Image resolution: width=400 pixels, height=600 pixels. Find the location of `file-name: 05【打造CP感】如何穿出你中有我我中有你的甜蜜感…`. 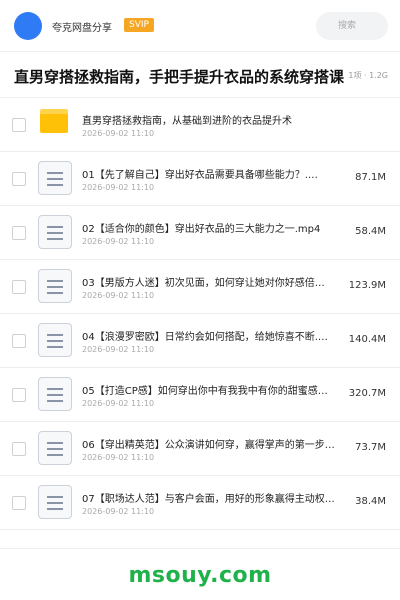

file-name: 05【打造CP感】如何穿出你中有我我中有你的甜蜜感… is located at coordinates (212, 389).